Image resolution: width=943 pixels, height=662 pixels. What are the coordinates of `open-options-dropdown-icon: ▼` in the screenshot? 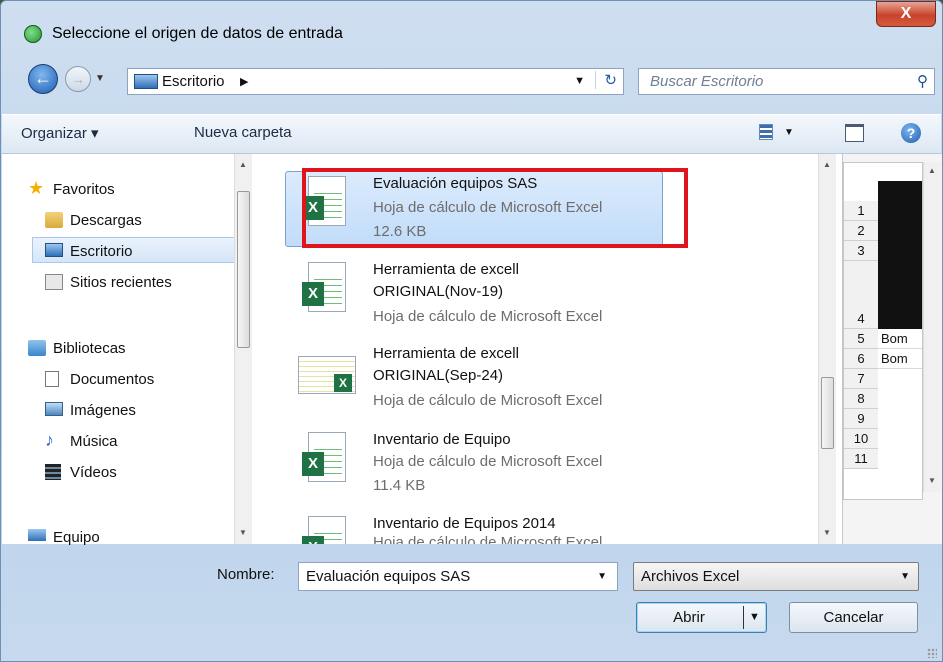 It's located at (754, 617).